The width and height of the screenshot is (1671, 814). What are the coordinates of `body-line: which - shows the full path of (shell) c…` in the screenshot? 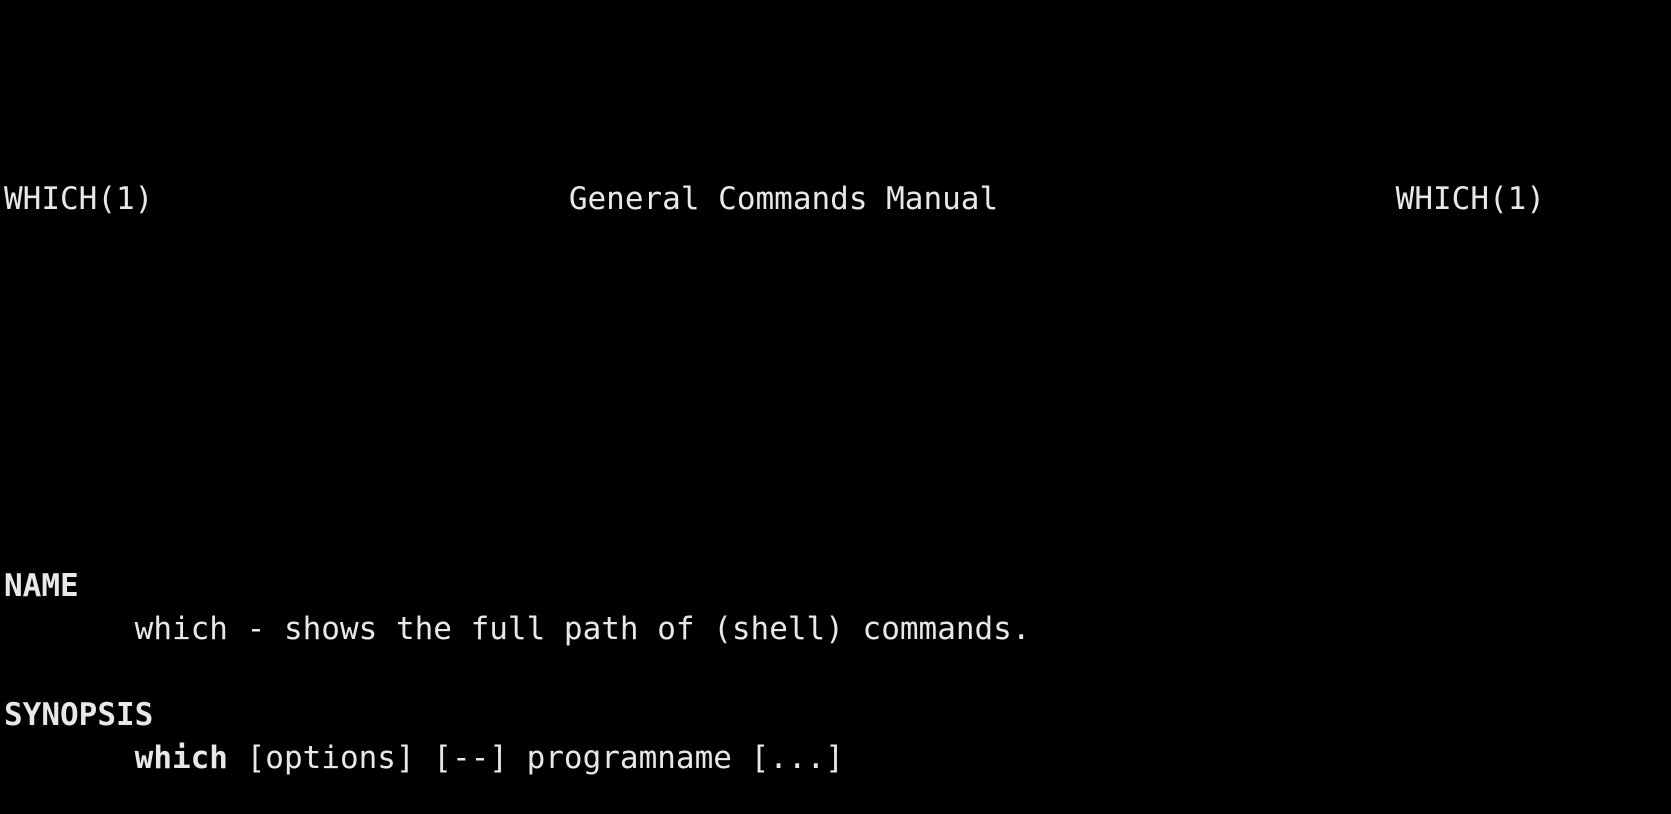 It's located at (835, 629).